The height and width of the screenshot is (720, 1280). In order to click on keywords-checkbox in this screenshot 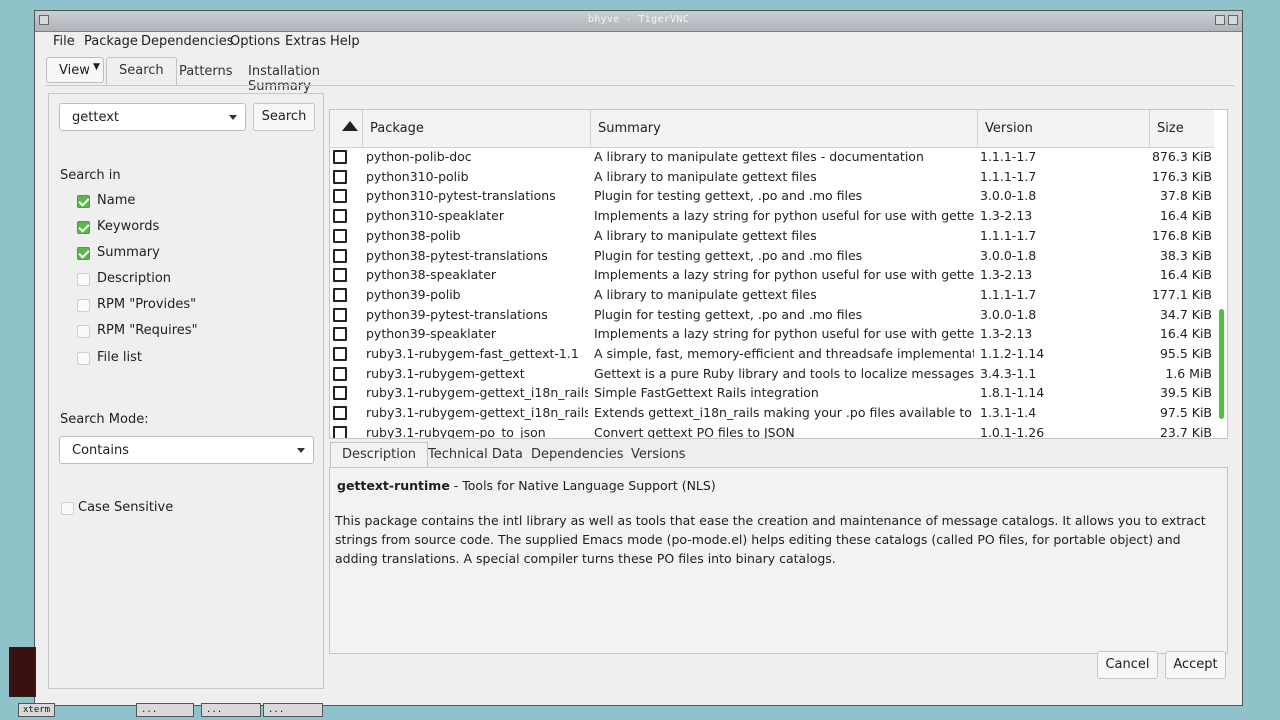, I will do `click(83, 227)`.